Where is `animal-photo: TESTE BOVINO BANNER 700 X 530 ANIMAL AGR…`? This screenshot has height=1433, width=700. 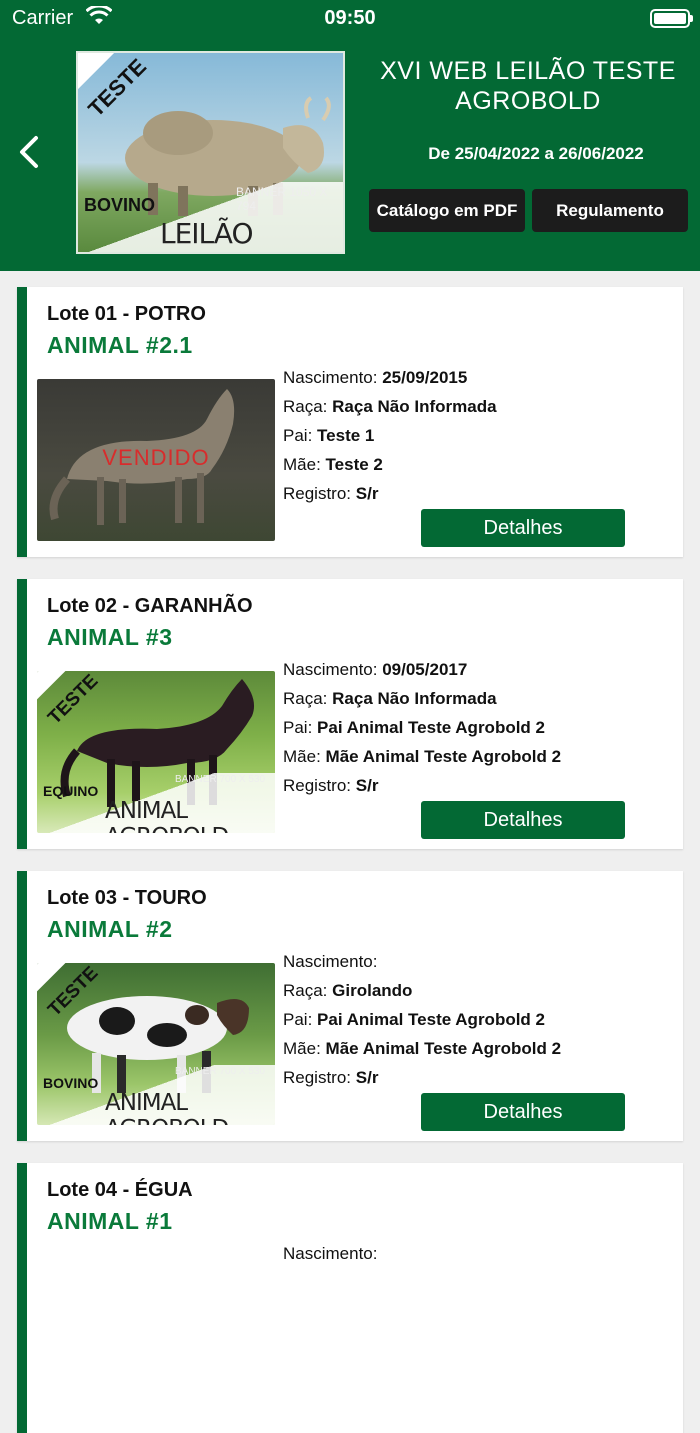
animal-photo: TESTE BOVINO BANNER 700 X 530 ANIMAL AGR… is located at coordinates (156, 1044).